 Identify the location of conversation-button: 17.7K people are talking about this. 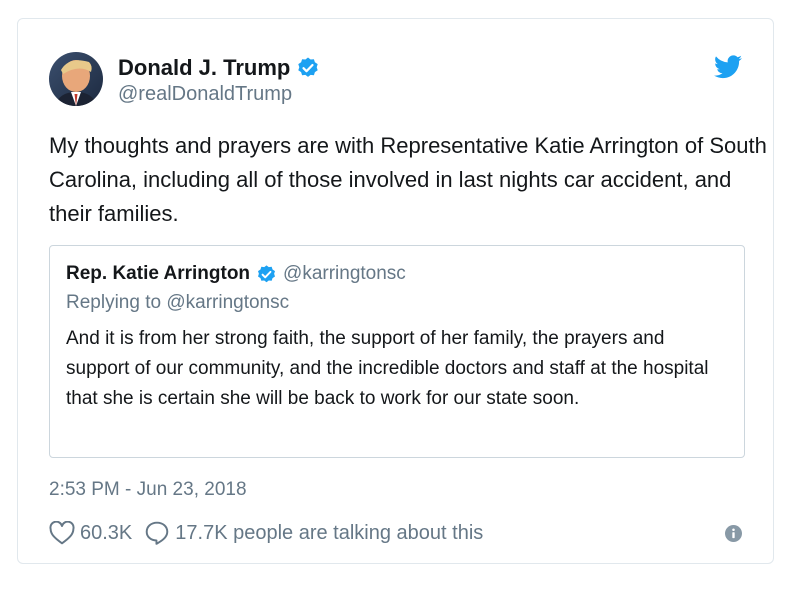
(313, 533).